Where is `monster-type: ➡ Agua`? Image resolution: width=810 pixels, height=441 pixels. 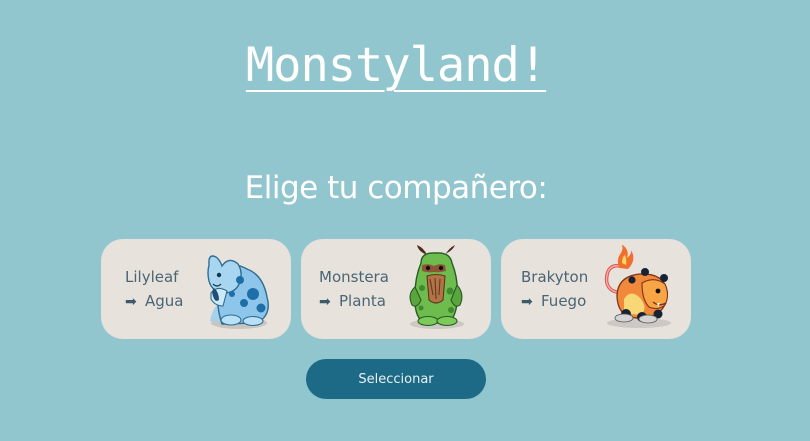
monster-type: ➡ Agua is located at coordinates (154, 301).